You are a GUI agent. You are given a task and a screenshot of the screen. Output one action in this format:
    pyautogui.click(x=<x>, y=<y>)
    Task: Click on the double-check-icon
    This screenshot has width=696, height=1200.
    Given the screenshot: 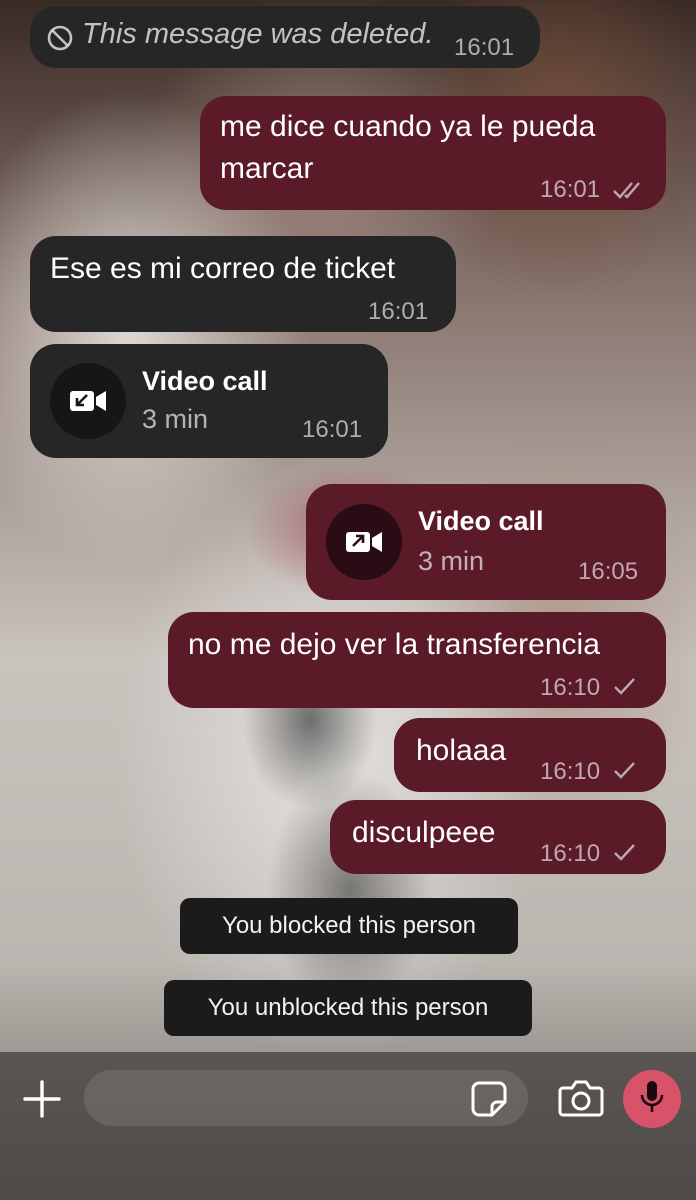 What is the action you would take?
    pyautogui.click(x=629, y=190)
    